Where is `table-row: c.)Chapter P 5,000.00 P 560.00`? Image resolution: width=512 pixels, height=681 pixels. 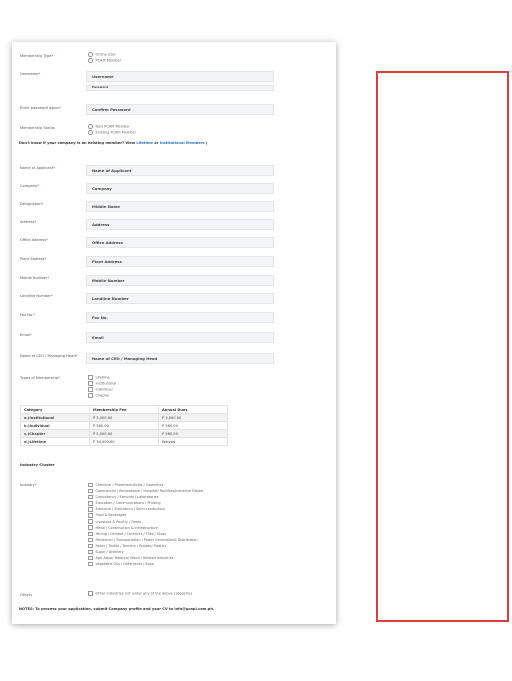 table-row: c.)Chapter P 5,000.00 P 560.00 is located at coordinates (124, 433).